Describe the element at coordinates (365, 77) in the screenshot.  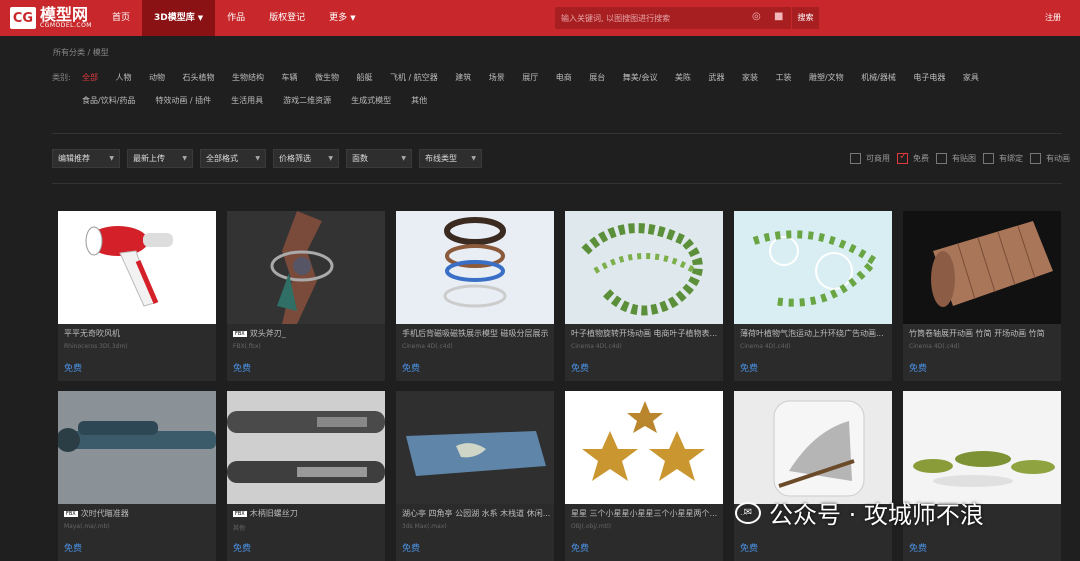
I see `category-item: 船艇` at that location.